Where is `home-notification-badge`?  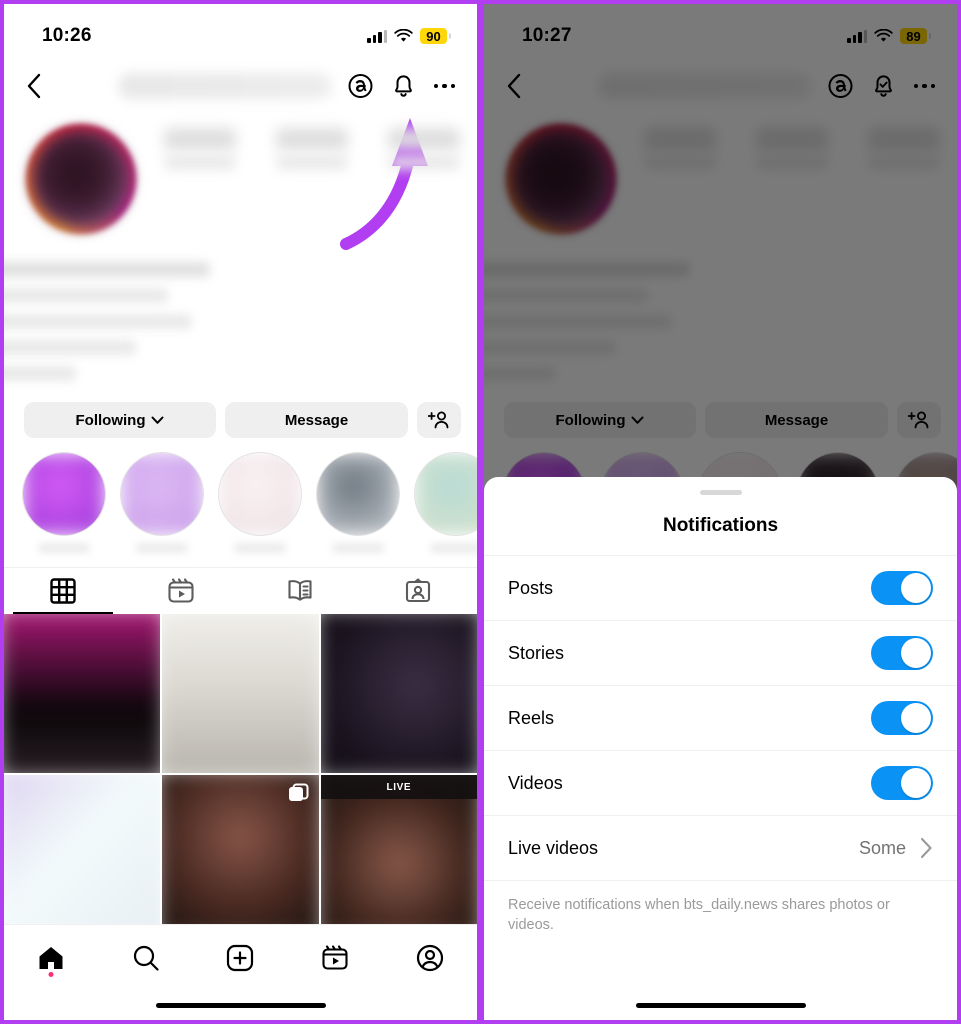
home-notification-badge is located at coordinates (51, 974).